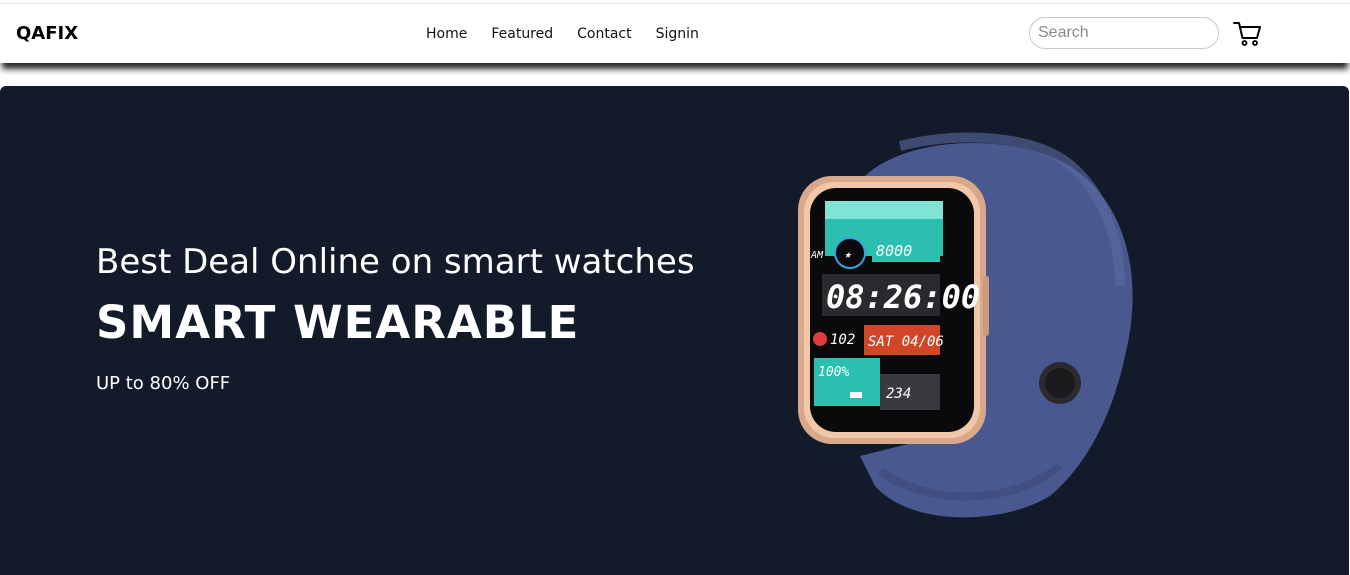  Describe the element at coordinates (163, 383) in the screenshot. I see `hero-offer: UP to 80% OFF` at that location.